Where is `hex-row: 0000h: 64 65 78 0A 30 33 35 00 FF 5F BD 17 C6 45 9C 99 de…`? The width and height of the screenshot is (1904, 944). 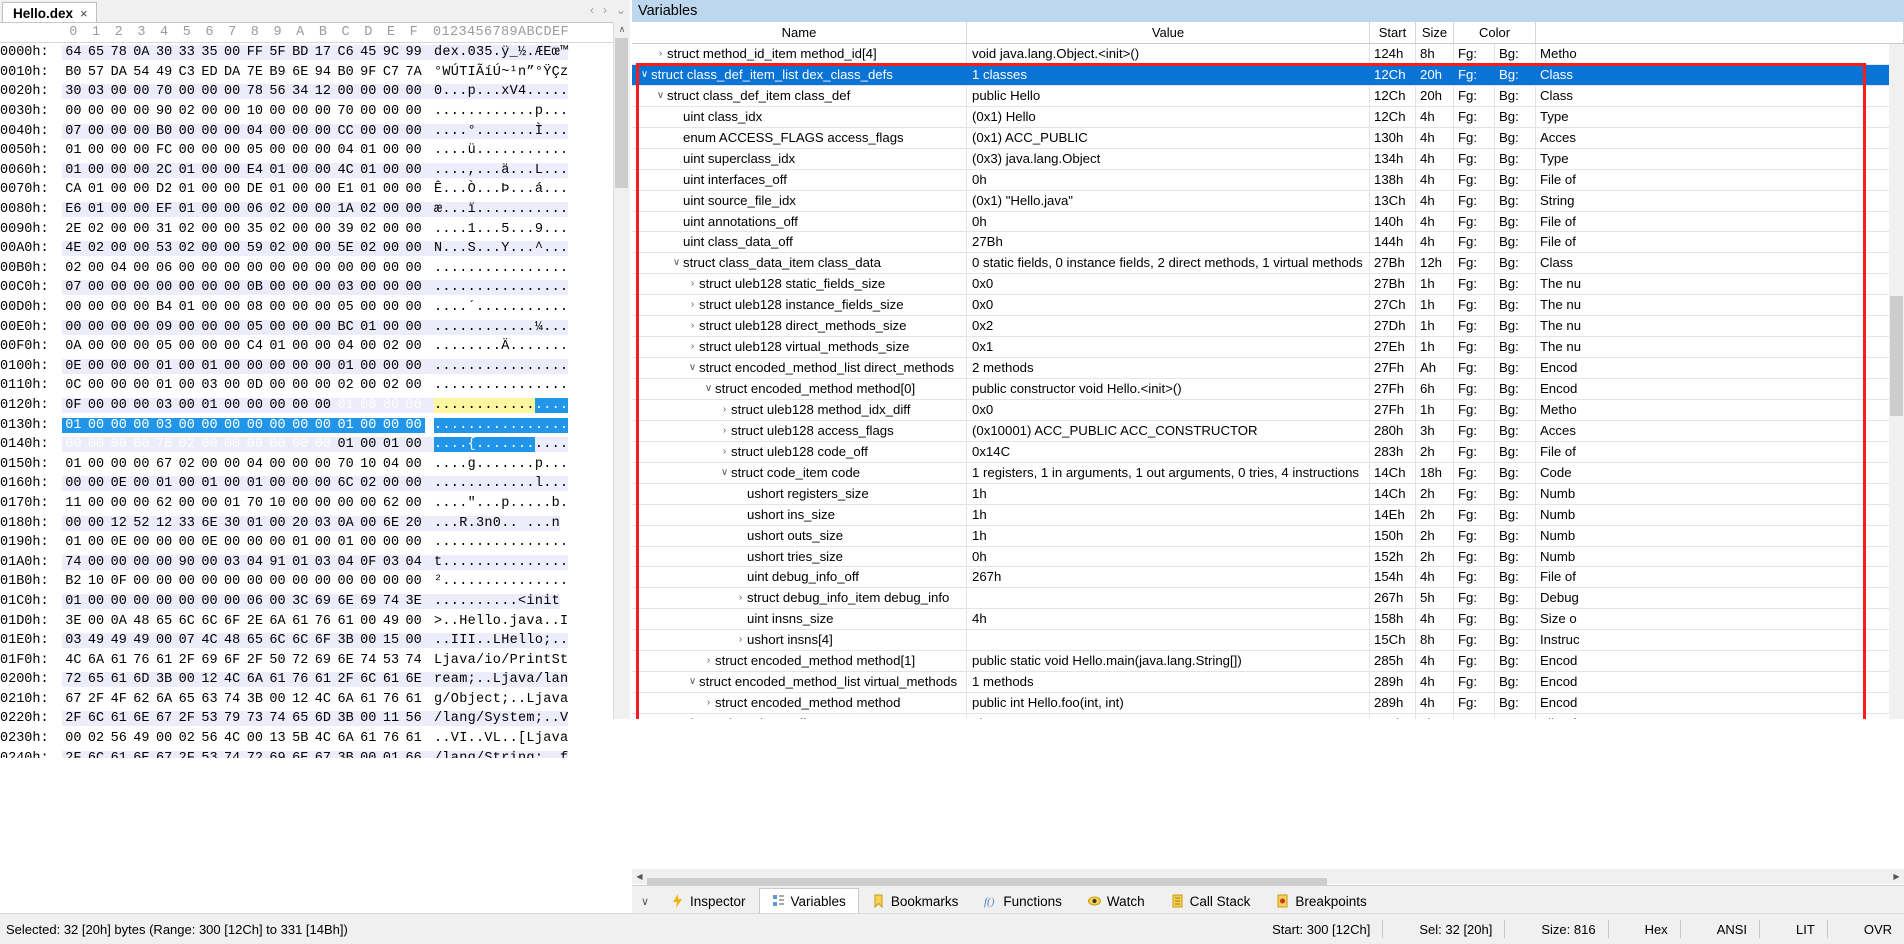 hex-row: 0000h: 64 65 78 0A 30 33 35 00 FF 5F BD 17 C6 45 9C 99 de… is located at coordinates (315, 53).